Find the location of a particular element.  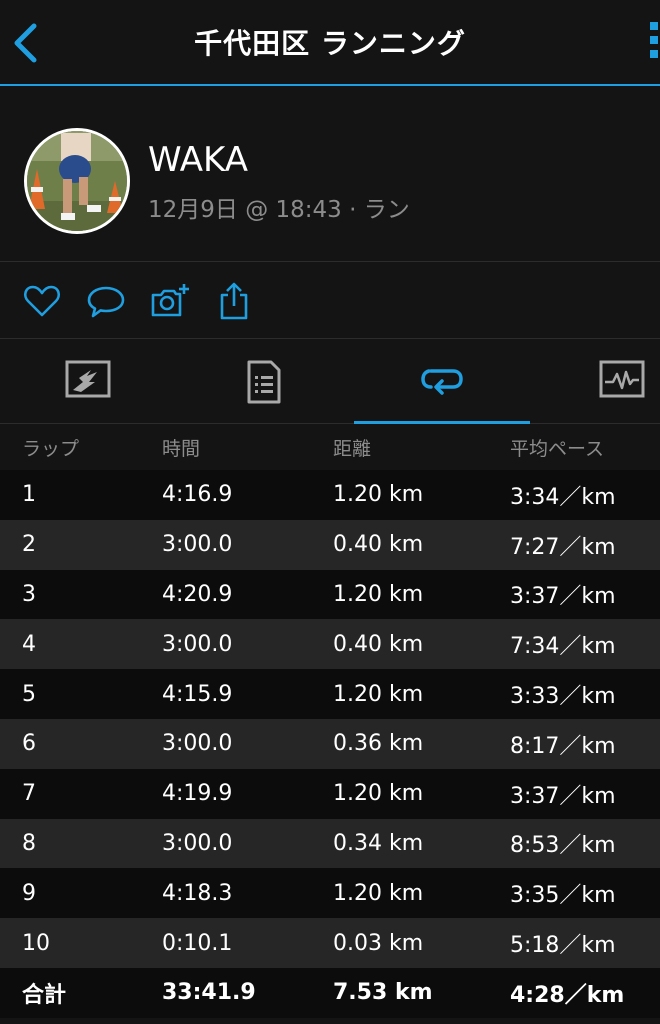

lap-time: 4:18.3 is located at coordinates (197, 893).